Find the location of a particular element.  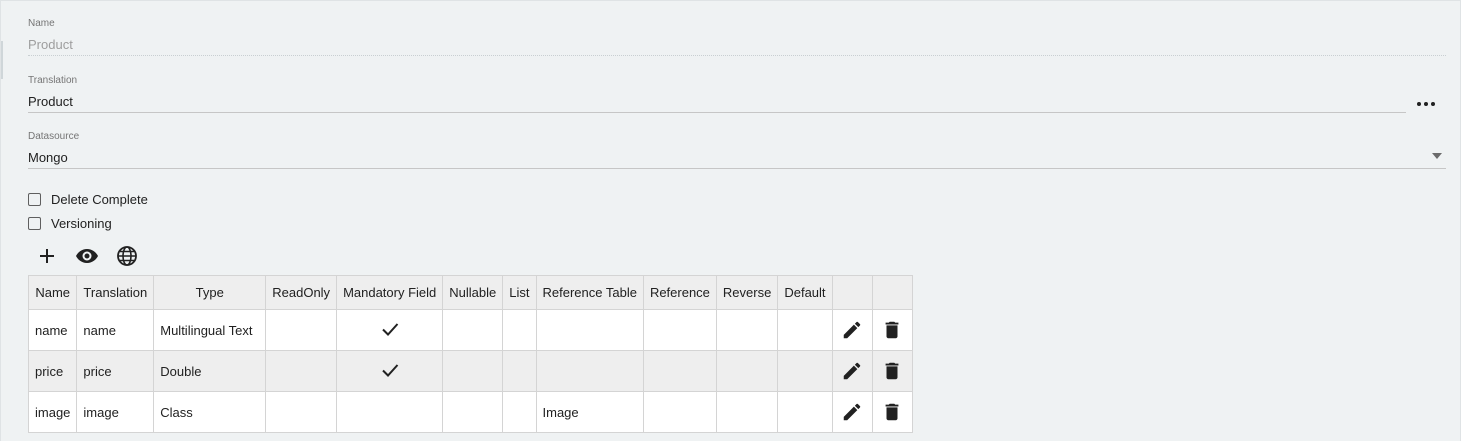

name-field-label: Name is located at coordinates (41, 23).